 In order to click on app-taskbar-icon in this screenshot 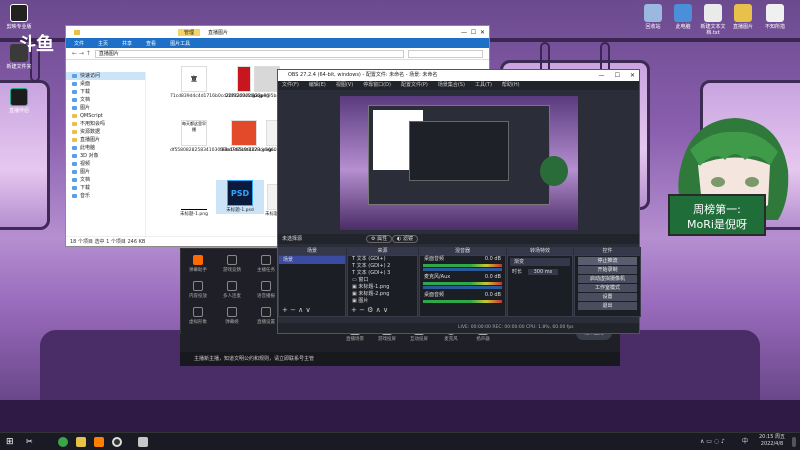, I will do `click(143, 442)`.